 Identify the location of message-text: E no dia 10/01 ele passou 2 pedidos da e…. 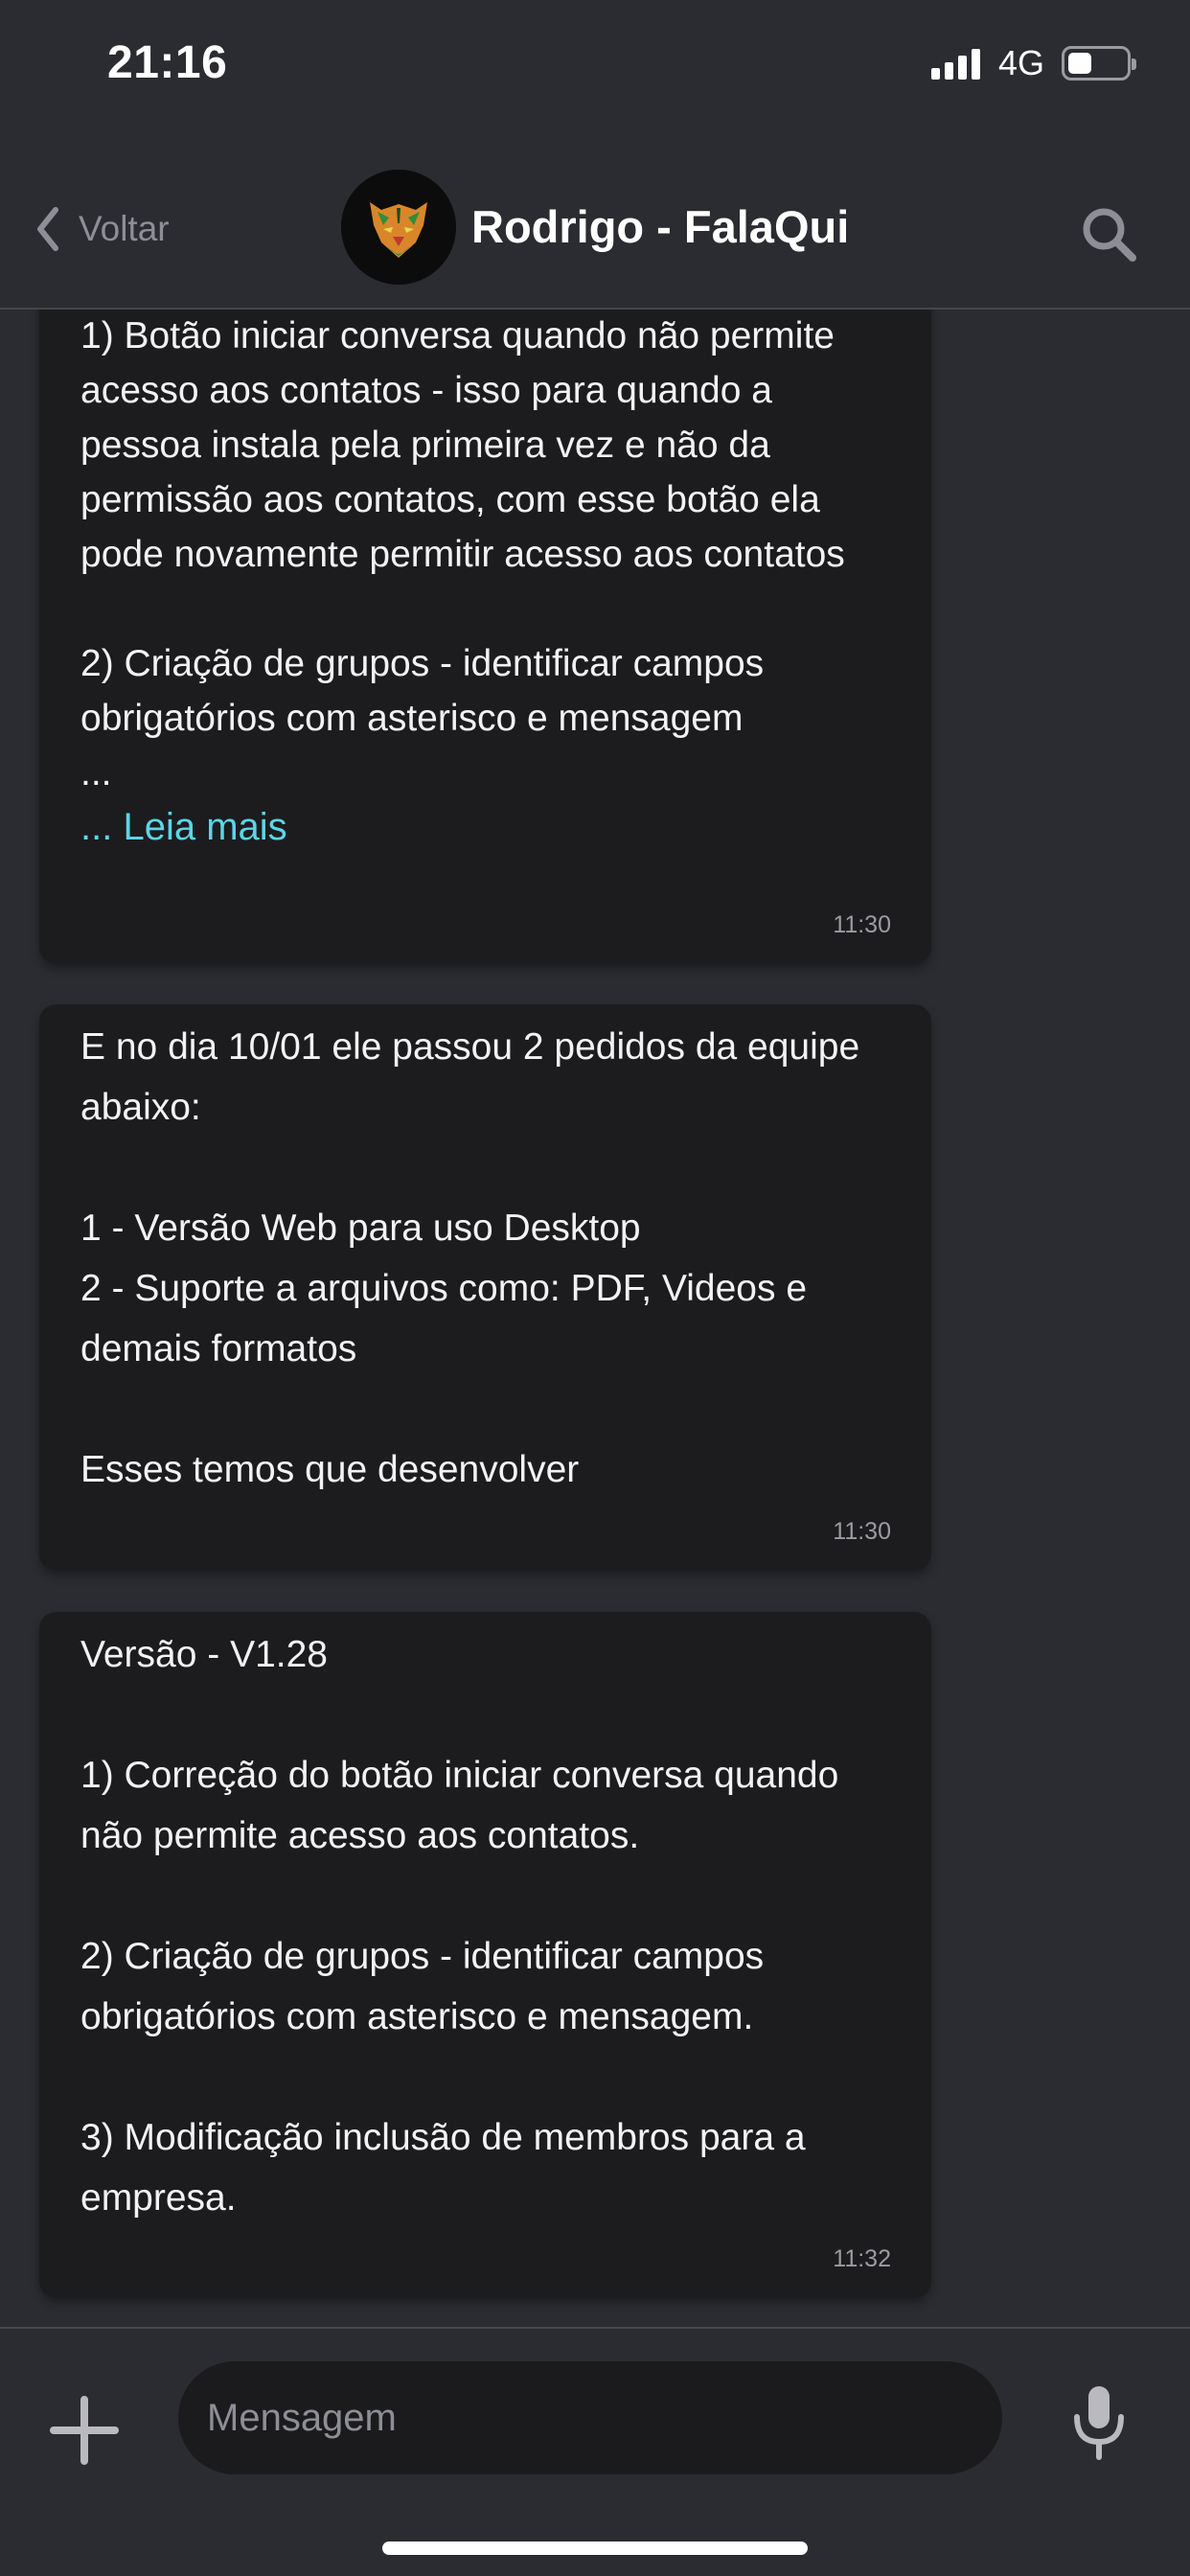
(470, 1258).